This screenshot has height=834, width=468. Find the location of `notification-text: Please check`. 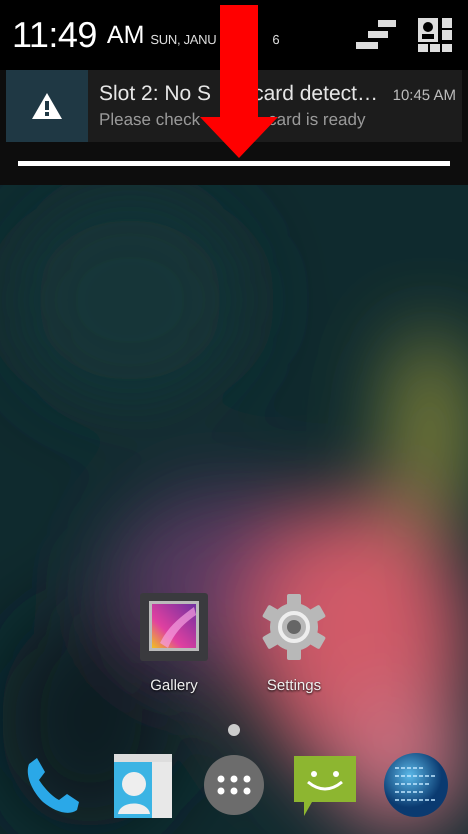

notification-text: Please check is located at coordinates (149, 120).